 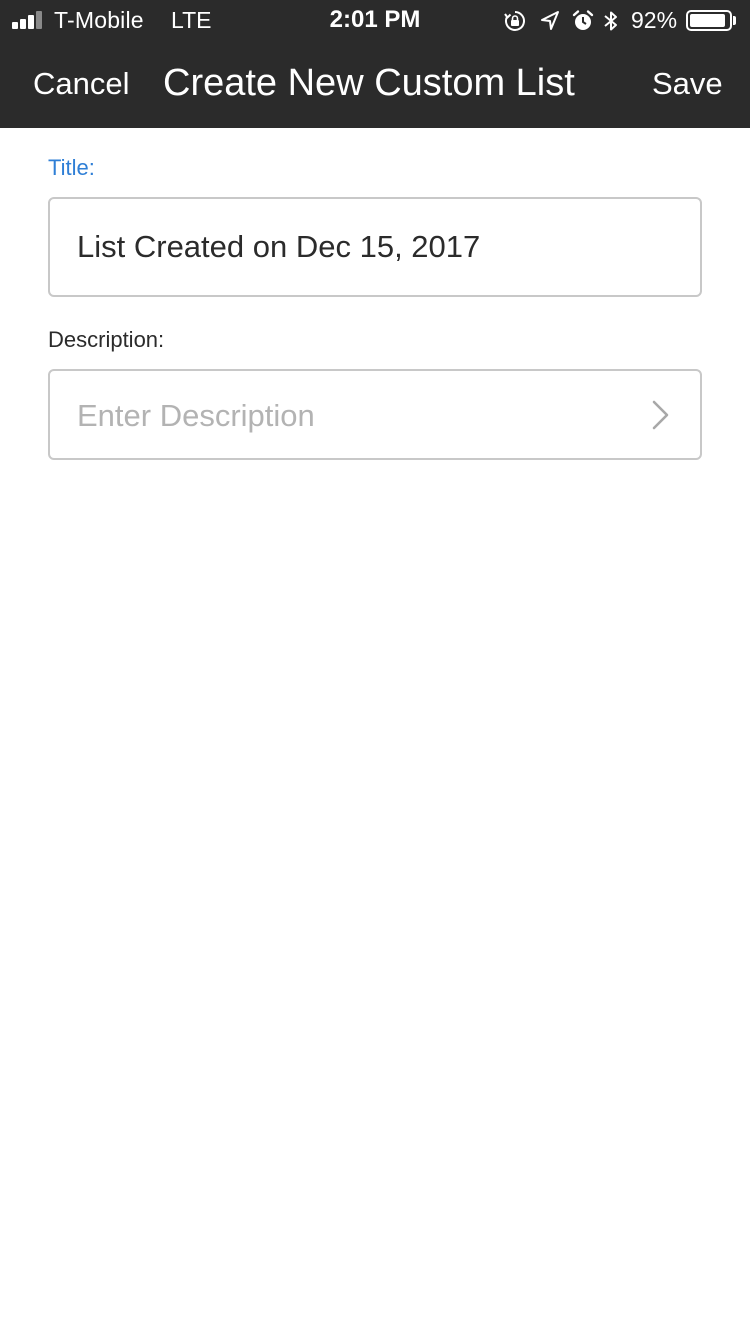 I want to click on title-field: List Created on Dec 15, 2017, so click(x=375, y=247).